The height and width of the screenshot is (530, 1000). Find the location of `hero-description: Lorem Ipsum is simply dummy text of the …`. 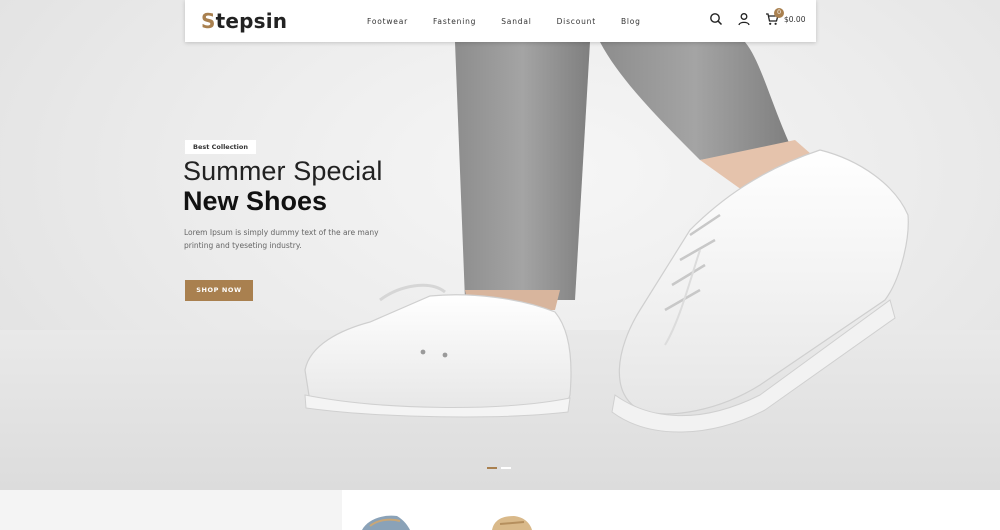

hero-description: Lorem Ipsum is simply dummy text of the … is located at coordinates (281, 239).